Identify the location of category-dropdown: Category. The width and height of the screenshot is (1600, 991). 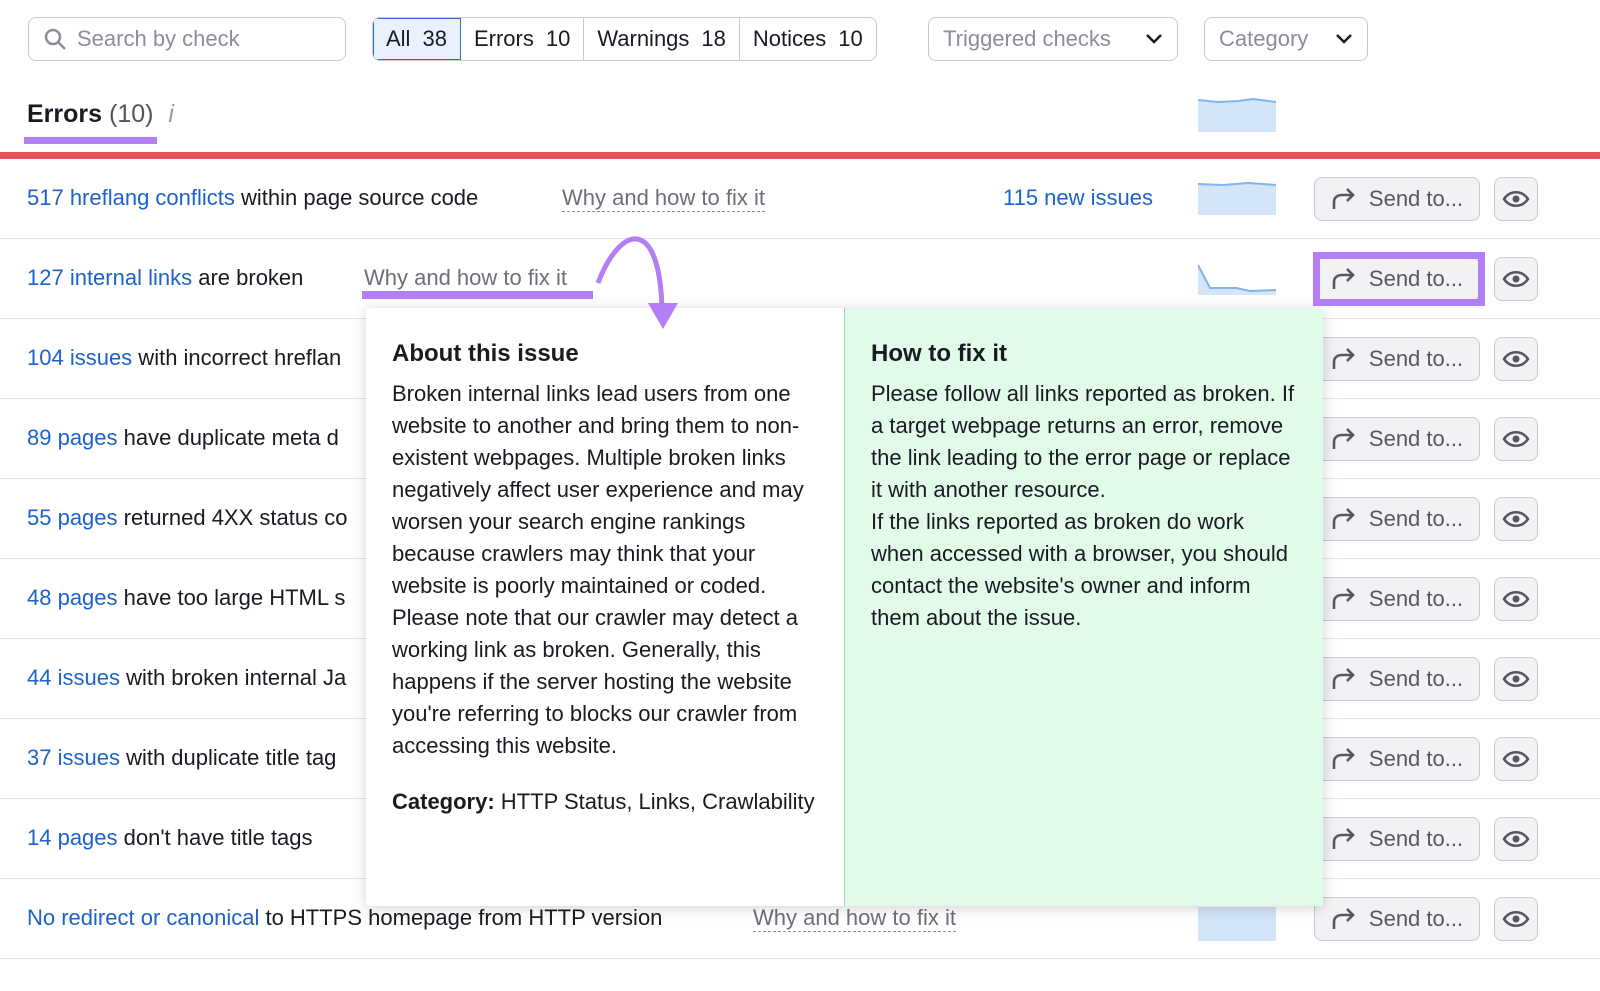
(1286, 39).